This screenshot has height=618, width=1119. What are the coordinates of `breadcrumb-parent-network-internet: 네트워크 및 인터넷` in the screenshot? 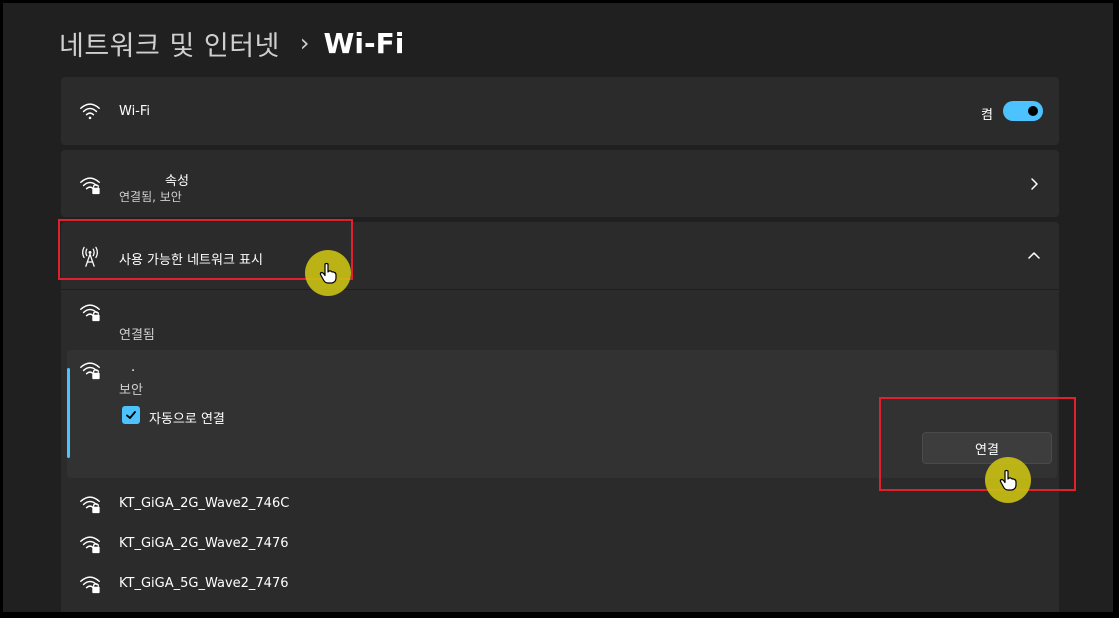 It's located at (169, 43).